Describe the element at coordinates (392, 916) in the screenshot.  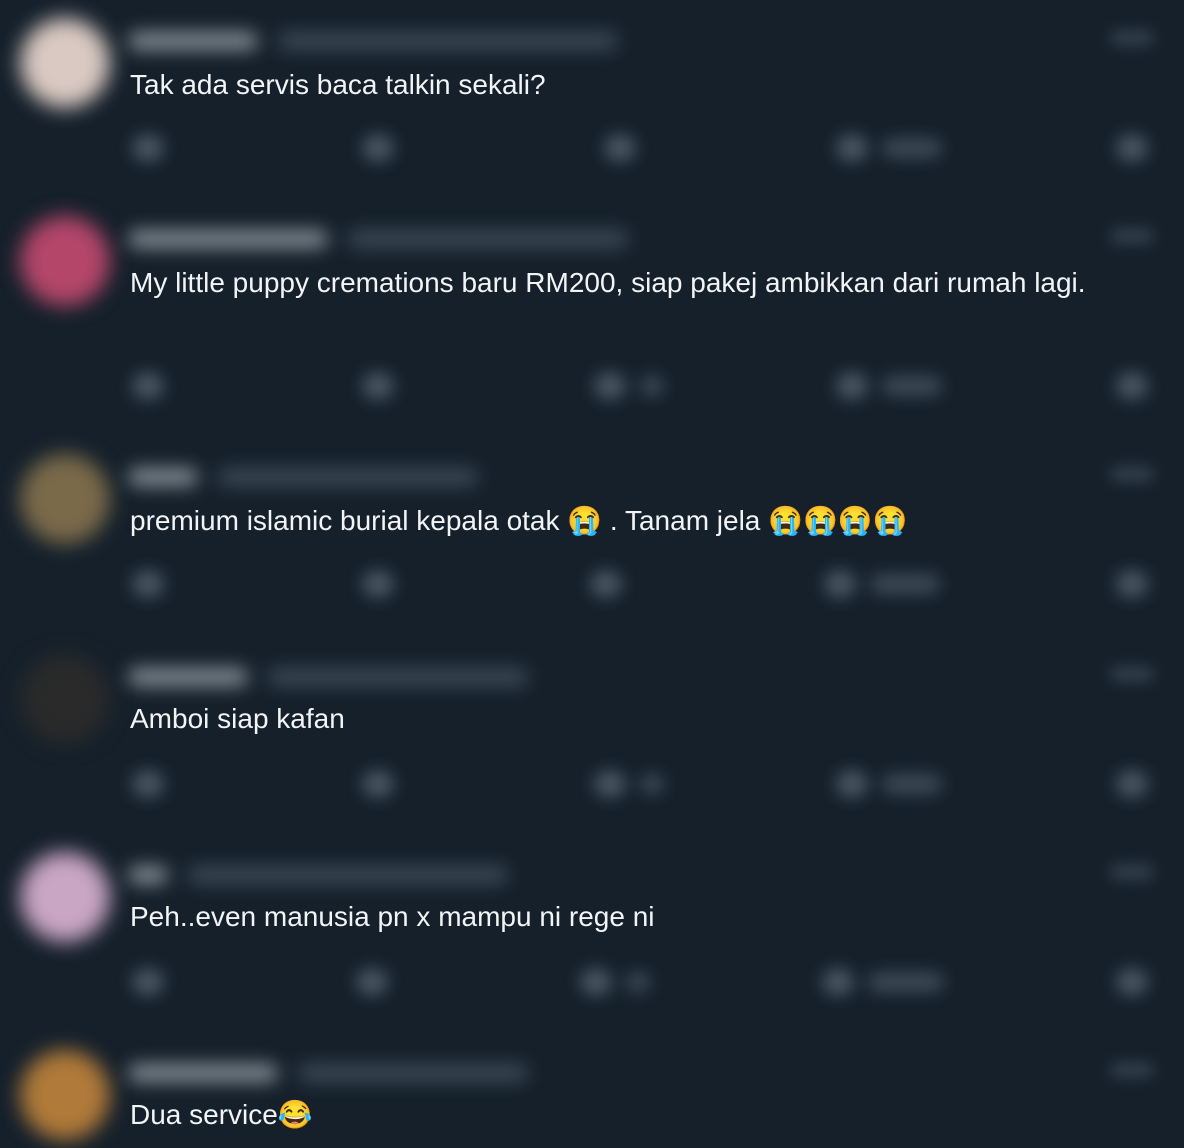
I see `reply-text: Peh..even manusia pn x mampu ni rege ni` at that location.